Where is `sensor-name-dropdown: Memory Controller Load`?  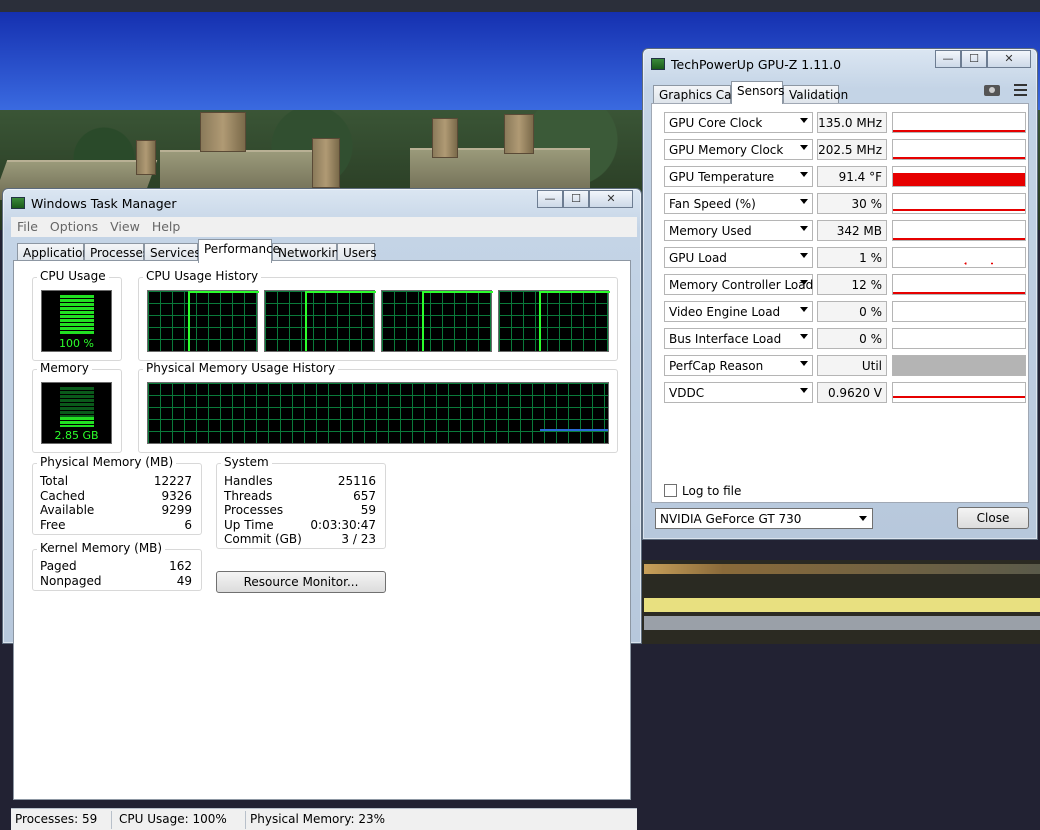 sensor-name-dropdown: Memory Controller Load is located at coordinates (738, 284).